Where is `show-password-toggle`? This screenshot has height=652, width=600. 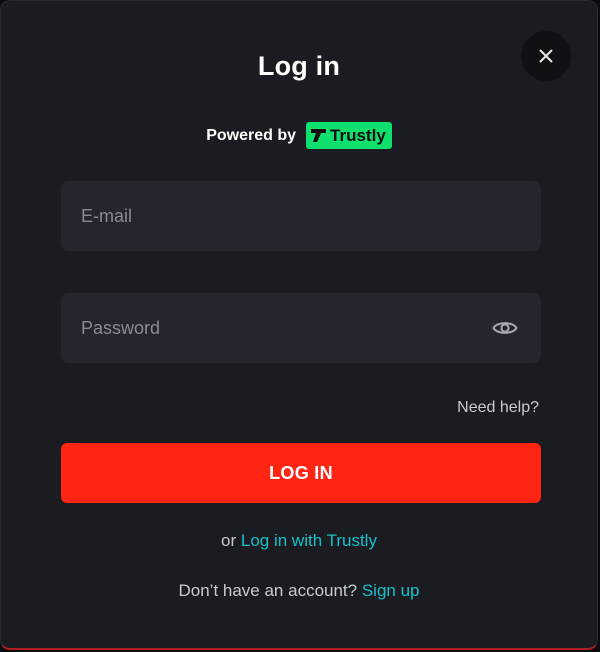 show-password-toggle is located at coordinates (505, 328).